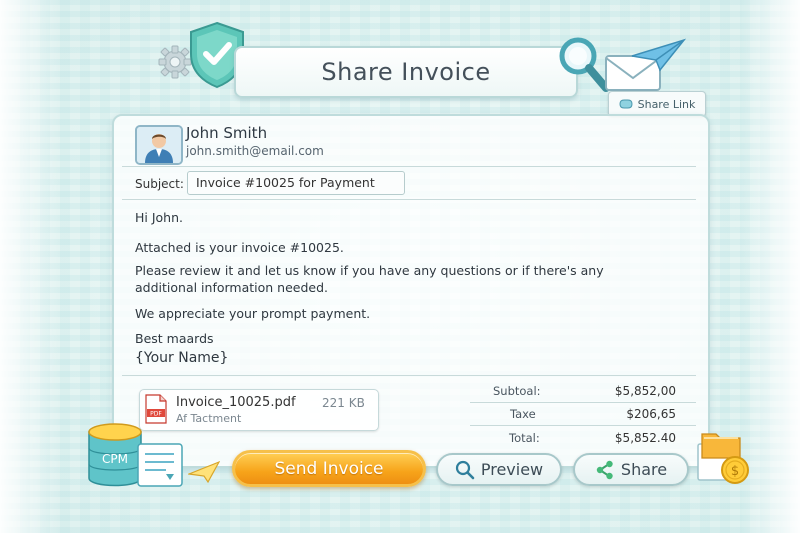 The image size is (800, 533). I want to click on message-line-3: We appreciate your prompt payment., so click(253, 313).